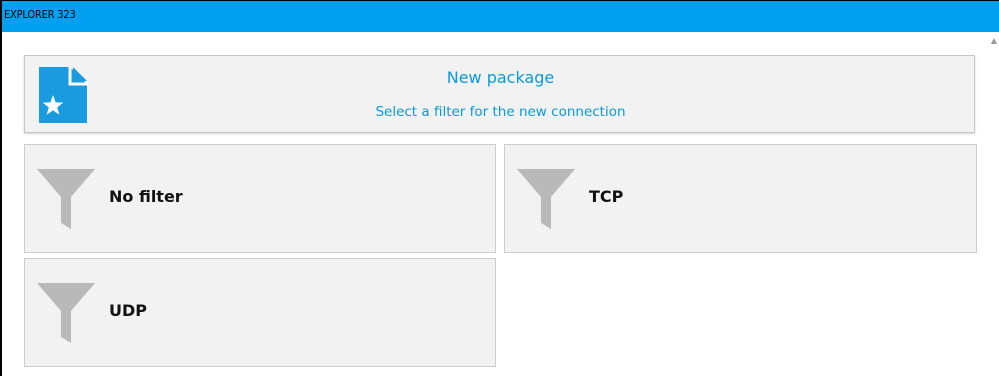  I want to click on header-title: New package, so click(500, 77).